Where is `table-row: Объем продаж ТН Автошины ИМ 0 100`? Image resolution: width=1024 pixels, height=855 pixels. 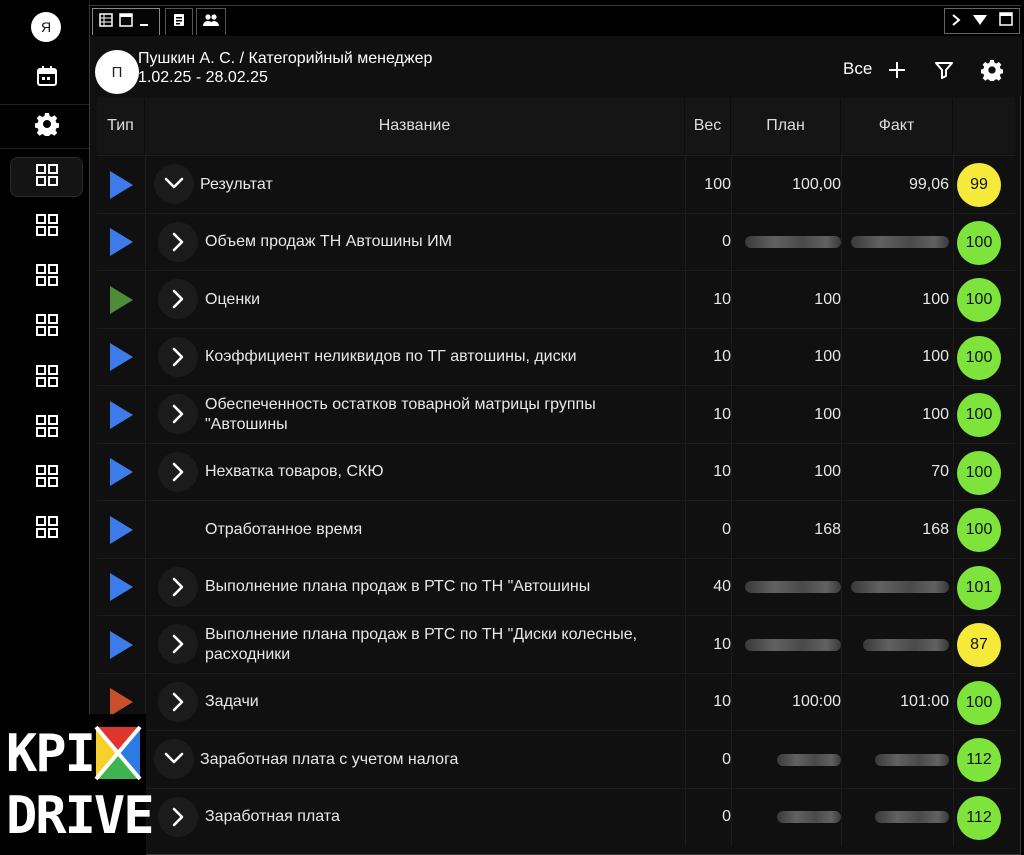 table-row: Объем продаж ТН Автошины ИМ 0 100 is located at coordinates (556, 241).